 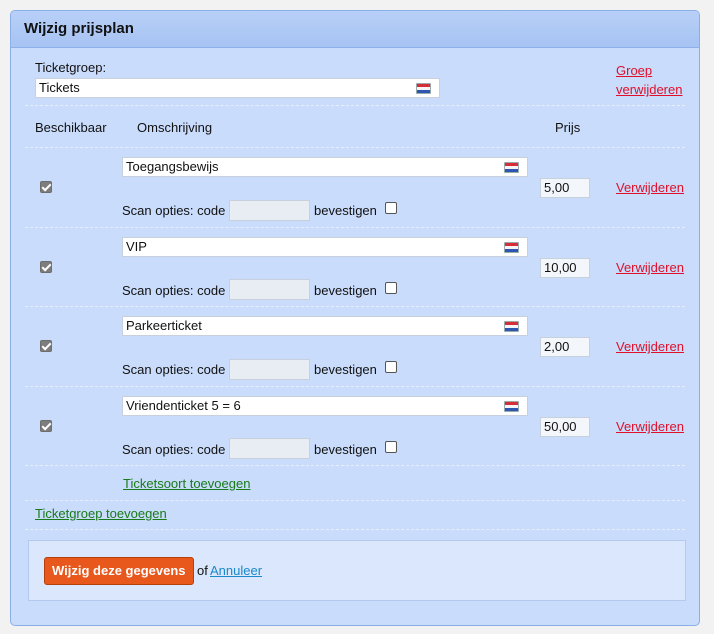 What do you see at coordinates (186, 483) in the screenshot?
I see `add-ticket-type-link: Ticketsoort toevoegen` at bounding box center [186, 483].